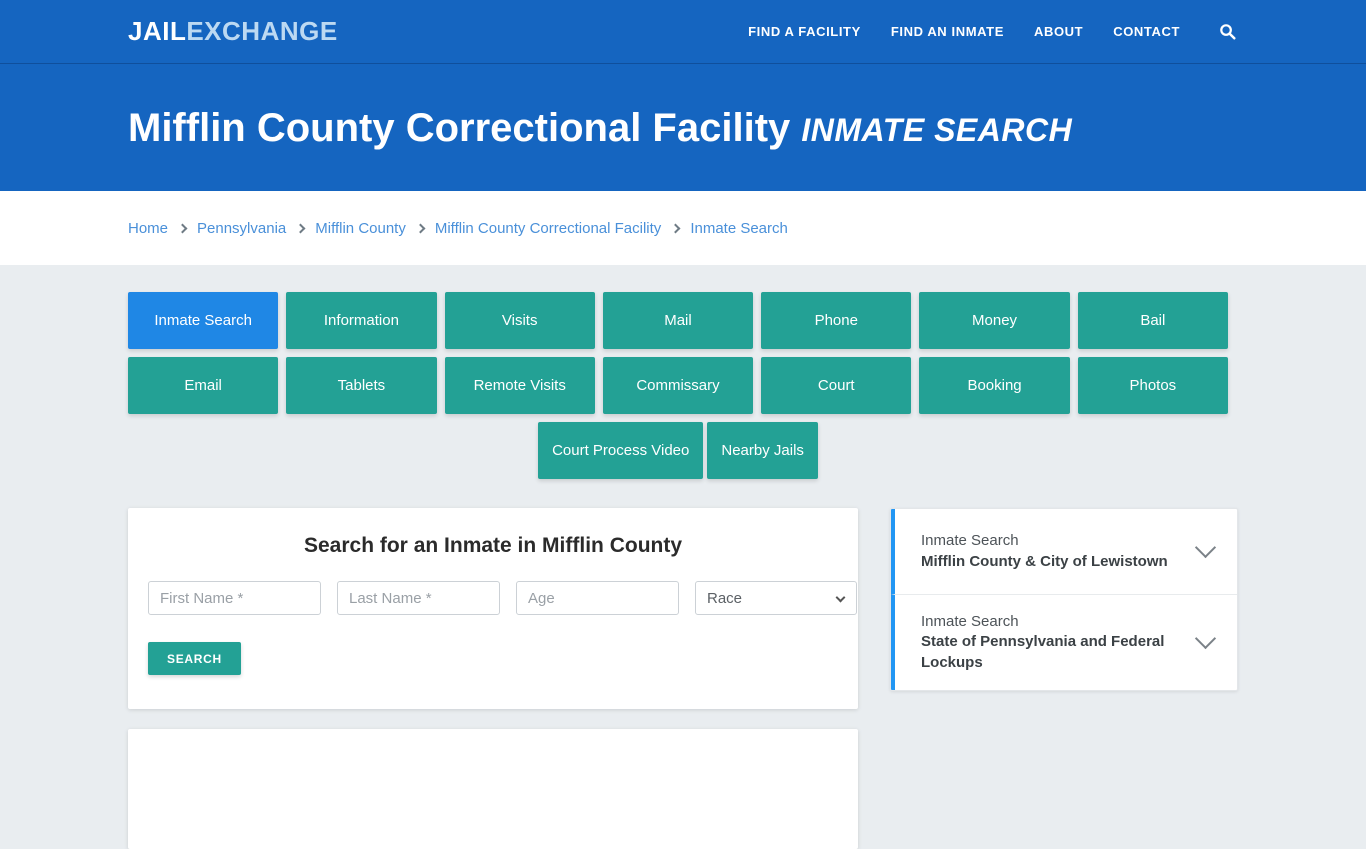 Image resolution: width=1366 pixels, height=849 pixels. I want to click on breadcrumb-item-home: Home, so click(148, 228).